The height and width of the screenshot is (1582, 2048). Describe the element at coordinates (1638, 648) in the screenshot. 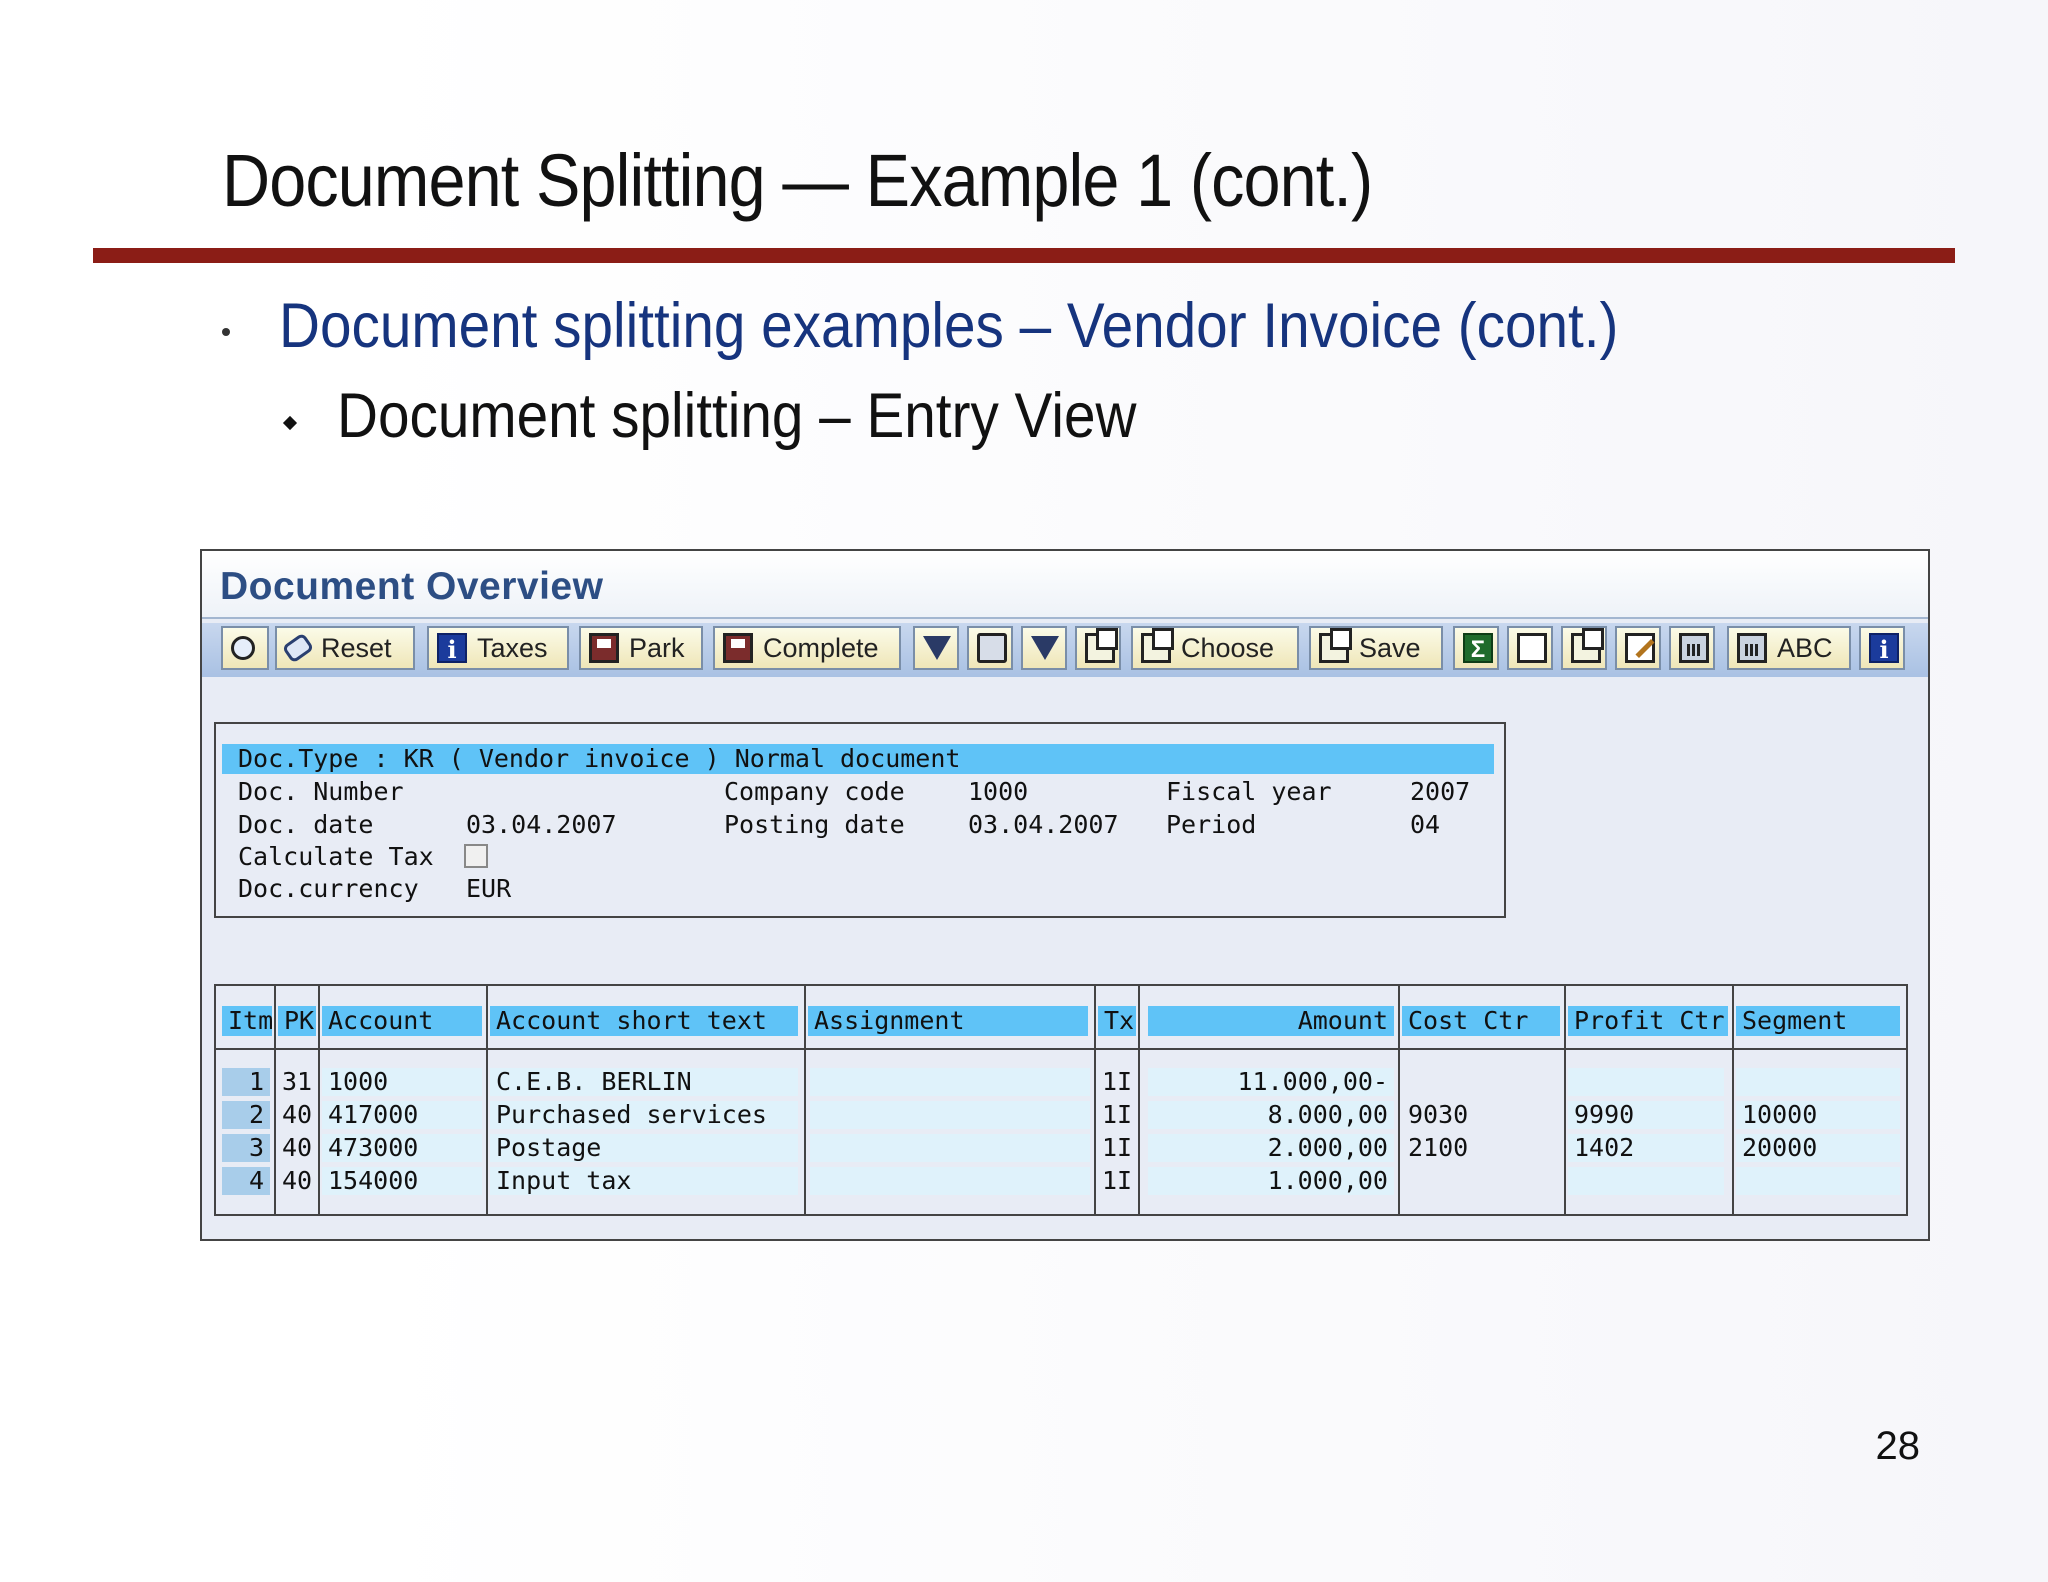

I see `edit-button` at that location.